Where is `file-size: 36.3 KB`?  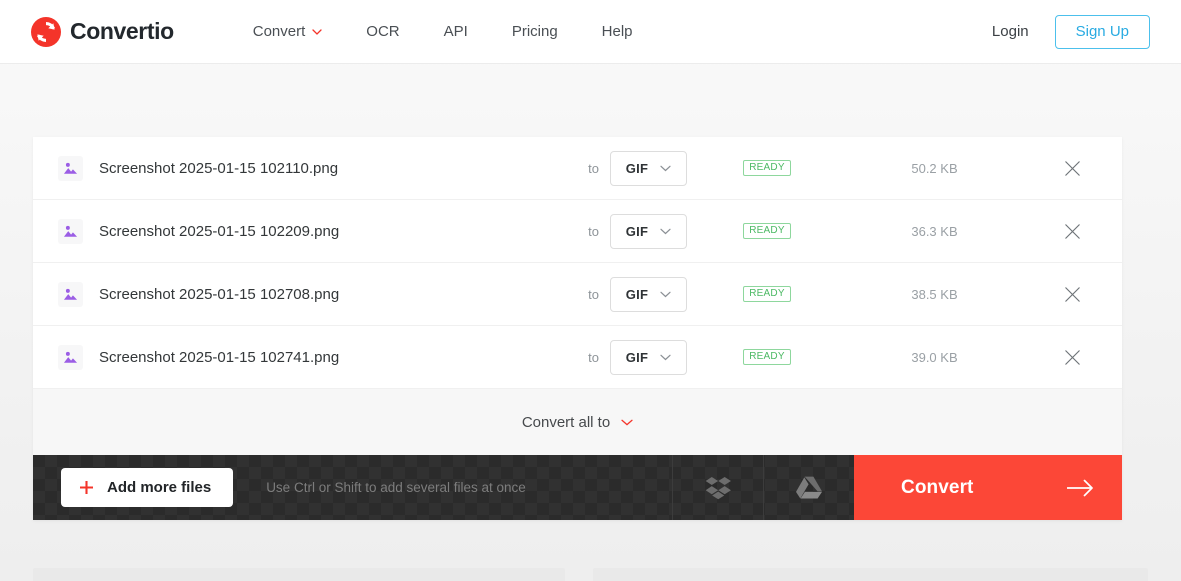
file-size: 36.3 KB is located at coordinates (934, 231).